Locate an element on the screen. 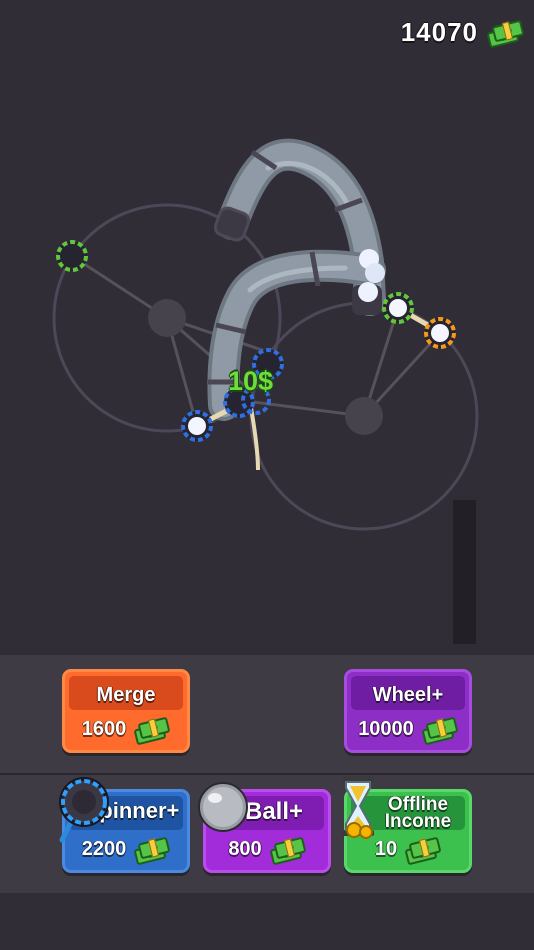 The height and width of the screenshot is (950, 534). spinner-blue is located at coordinates (197, 426).